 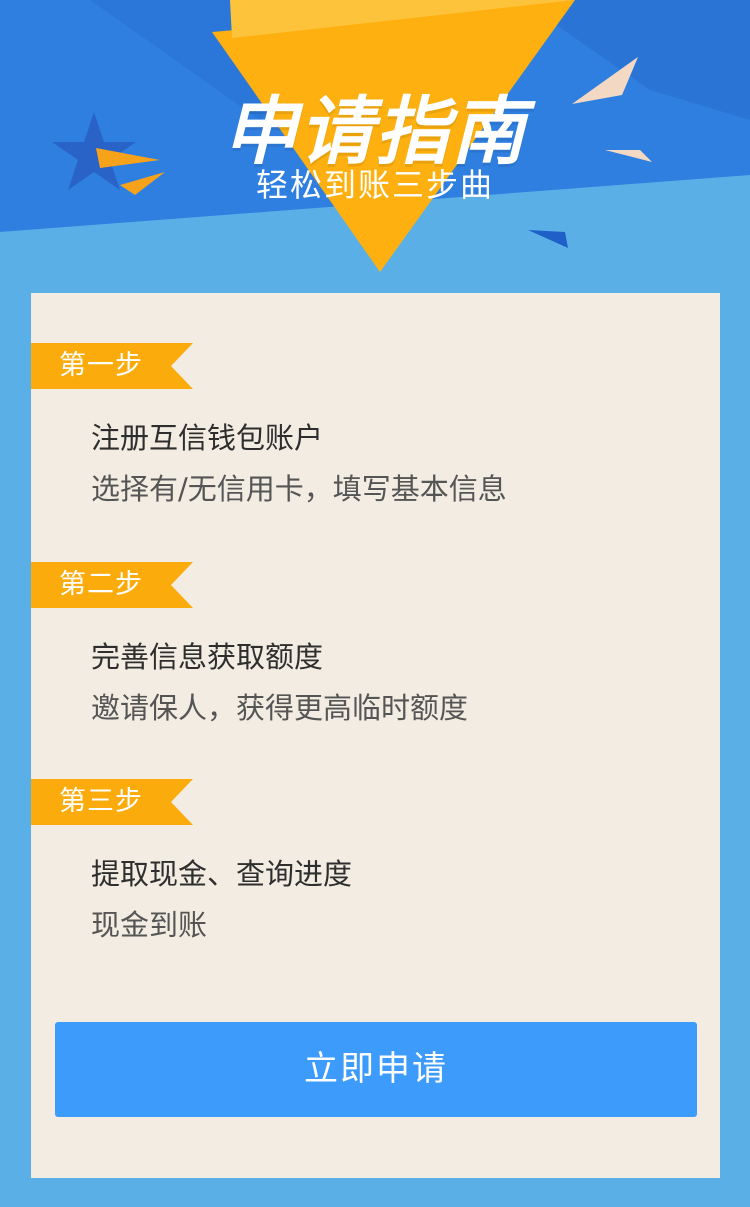 I want to click on step-tag: 第三步, so click(x=112, y=802).